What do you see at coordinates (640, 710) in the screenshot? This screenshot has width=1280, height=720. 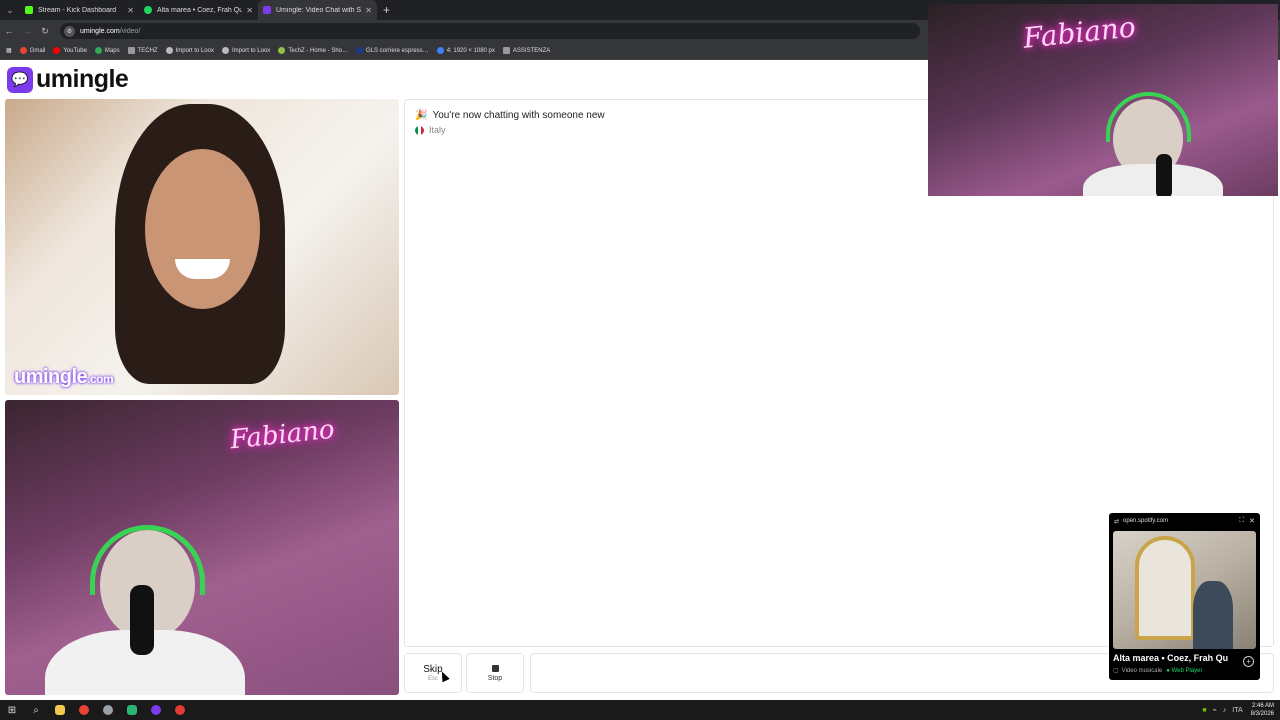 I see `windows-taskbar: ⊞ ⌕ ■ ⌁ ♪ ITA 2:46 AM 8/3/2026` at bounding box center [640, 710].